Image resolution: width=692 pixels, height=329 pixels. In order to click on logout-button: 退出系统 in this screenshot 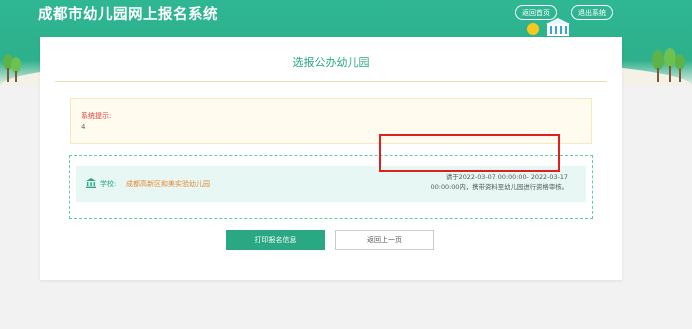, I will do `click(592, 12)`.